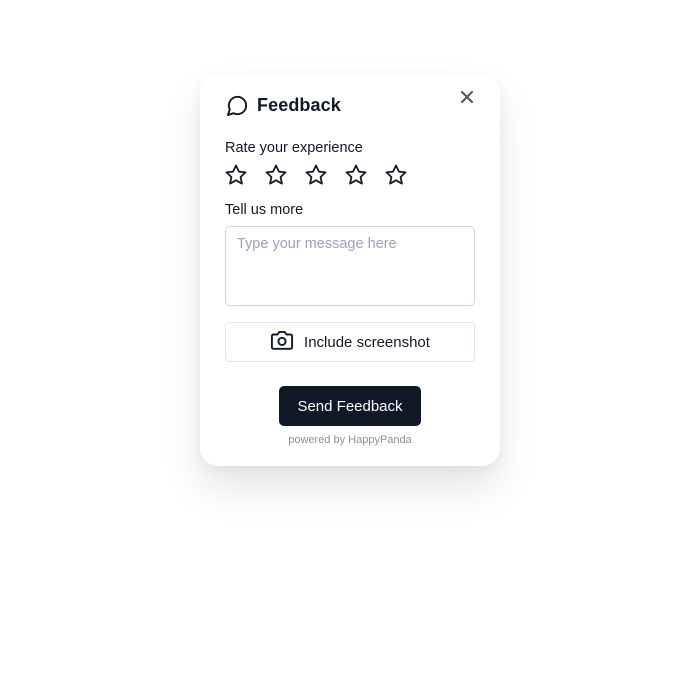  What do you see at coordinates (356, 175) in the screenshot?
I see `star-4-icon` at bounding box center [356, 175].